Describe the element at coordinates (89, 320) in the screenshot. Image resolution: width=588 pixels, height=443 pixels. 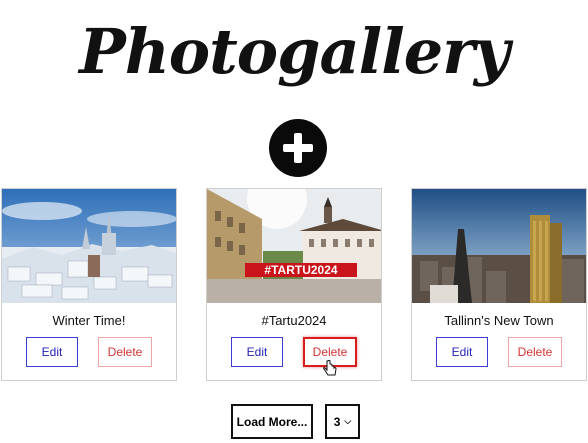
I see `card-caption: Winter Time!` at that location.